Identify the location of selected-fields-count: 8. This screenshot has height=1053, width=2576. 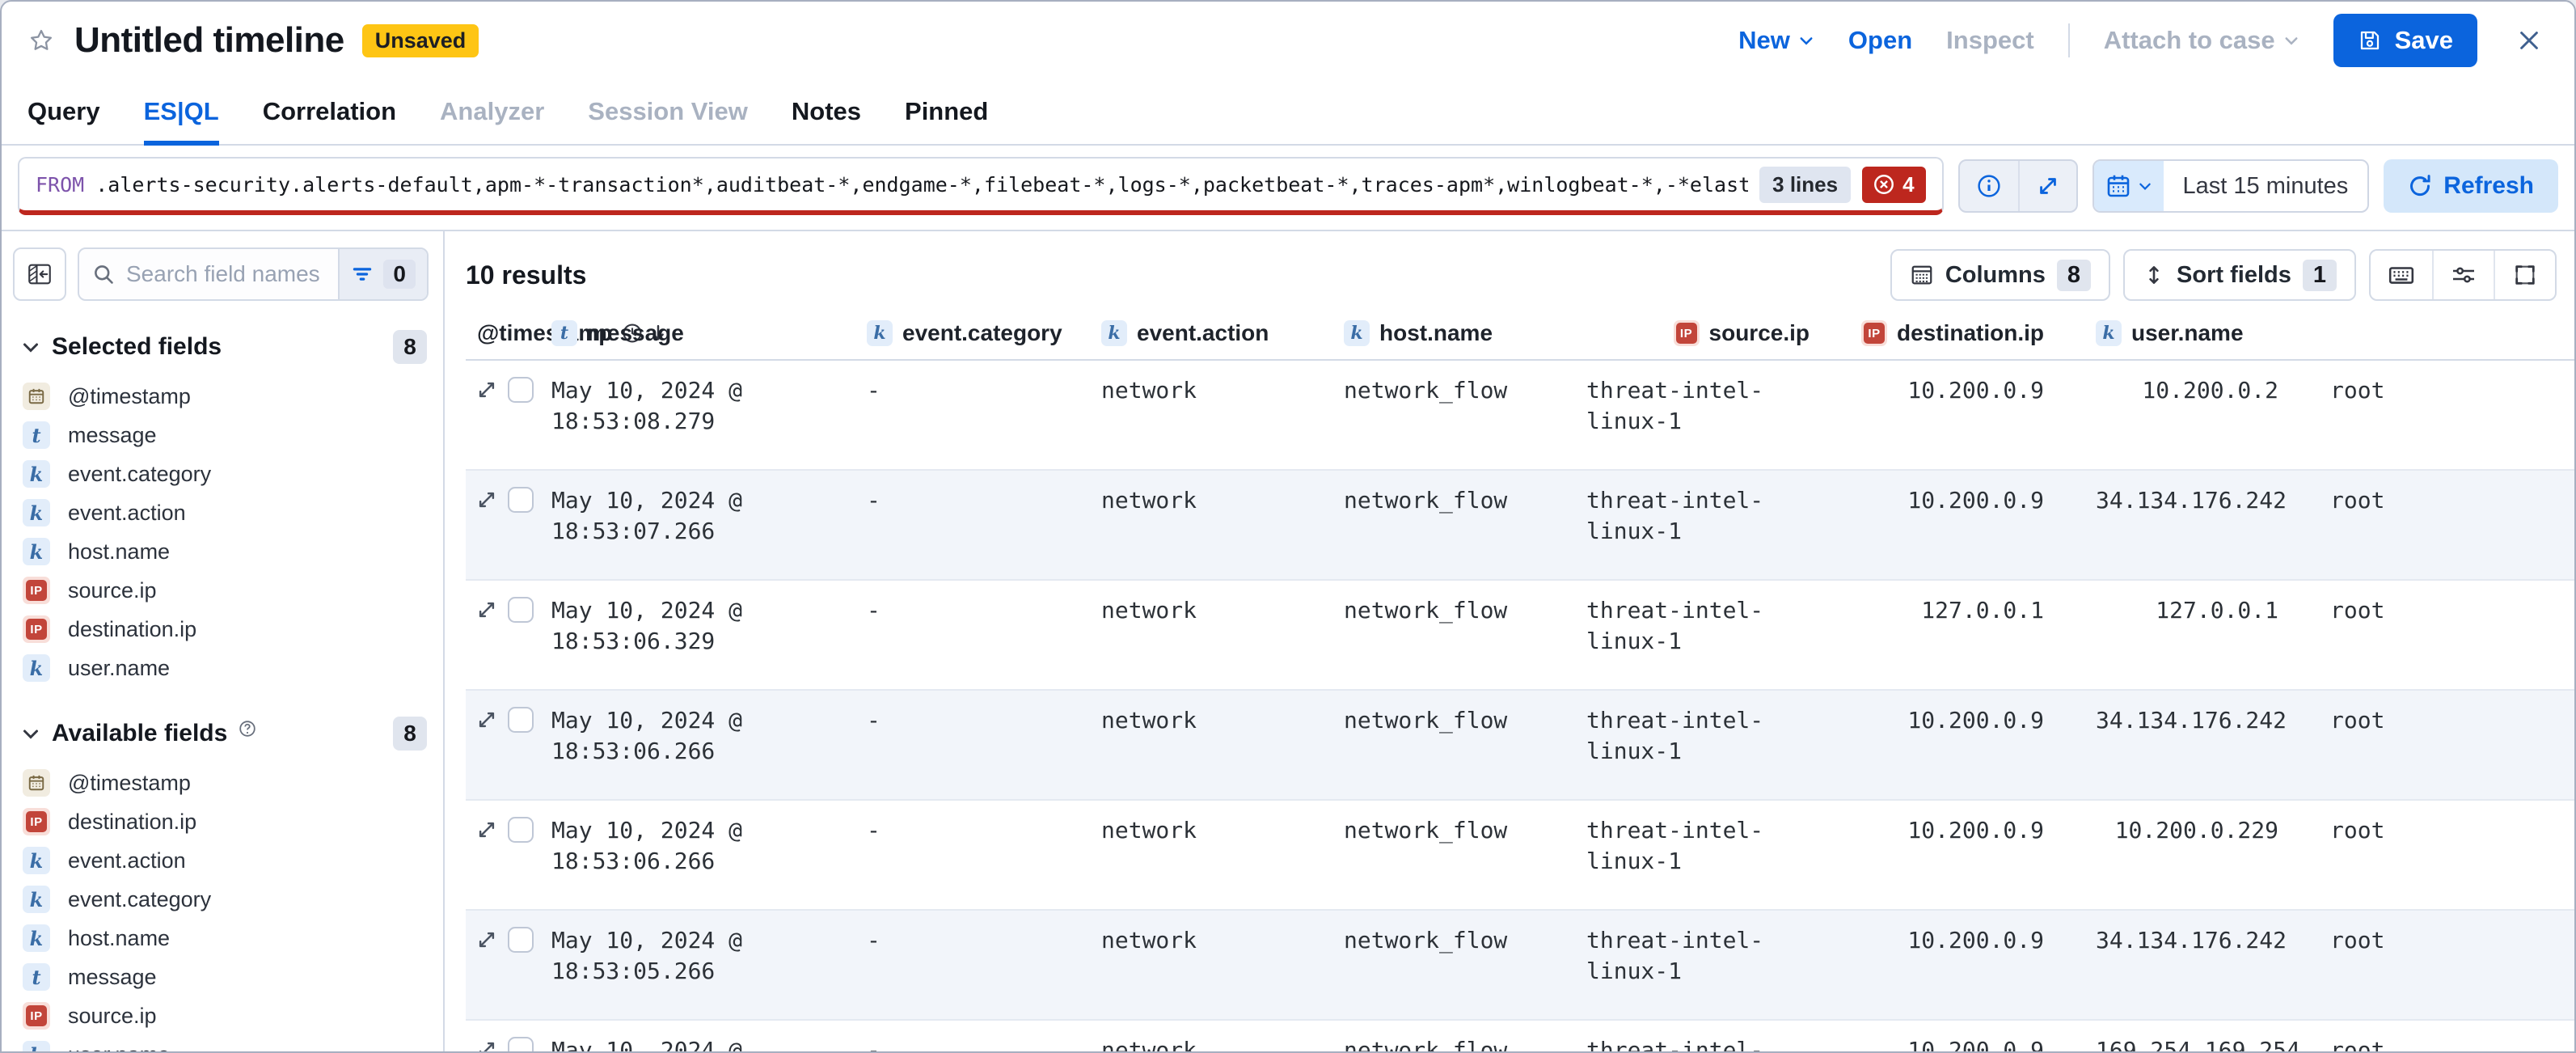
(410, 347).